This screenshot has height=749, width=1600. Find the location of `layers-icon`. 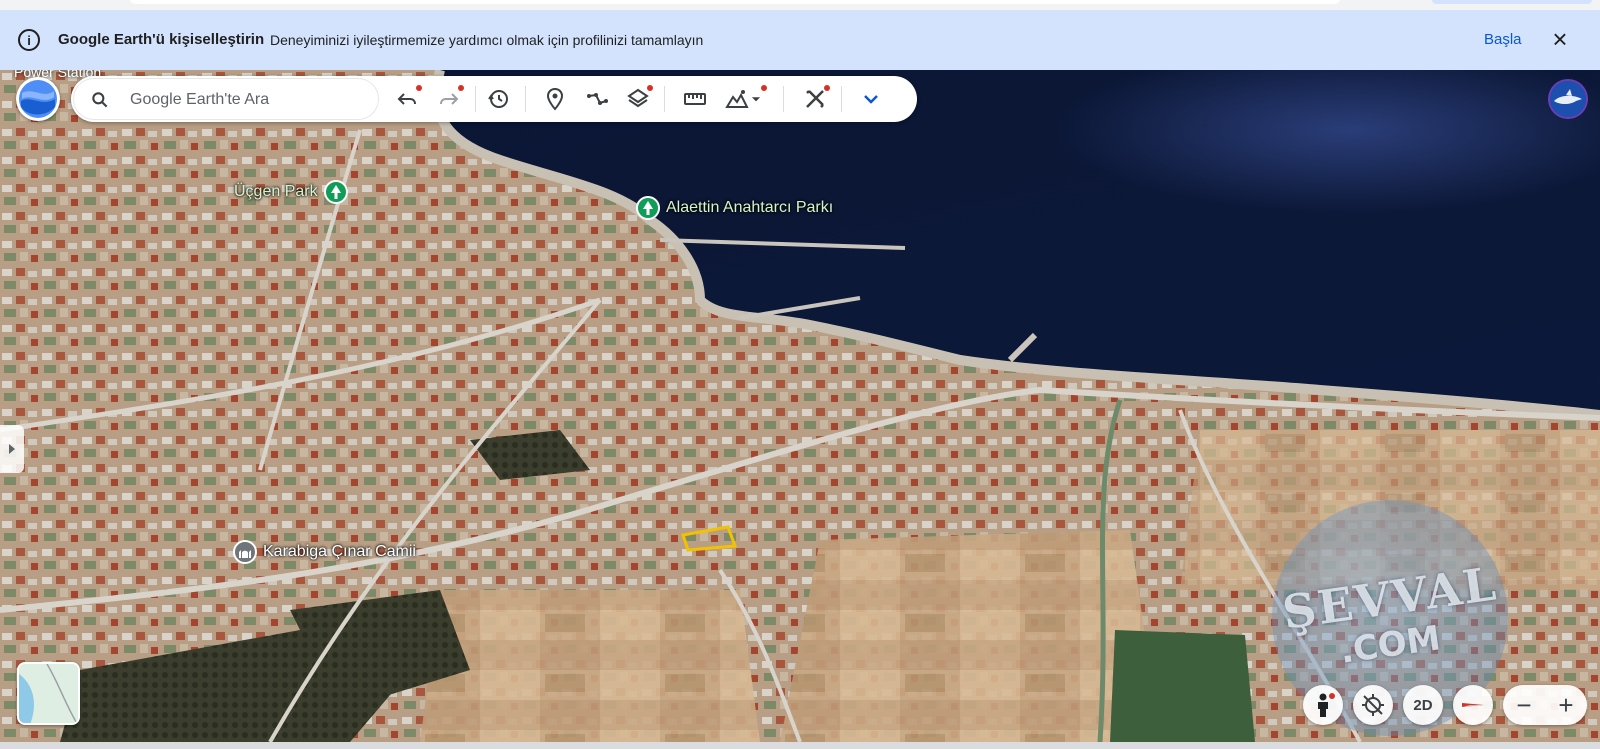

layers-icon is located at coordinates (638, 98).